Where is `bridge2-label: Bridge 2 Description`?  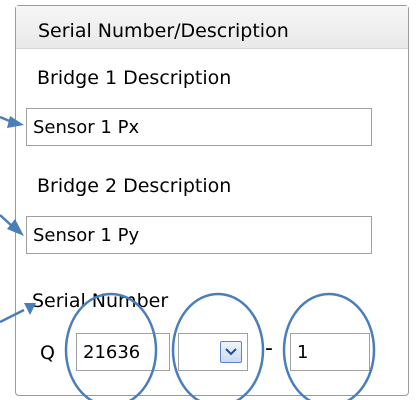 bridge2-label: Bridge 2 Description is located at coordinates (134, 186).